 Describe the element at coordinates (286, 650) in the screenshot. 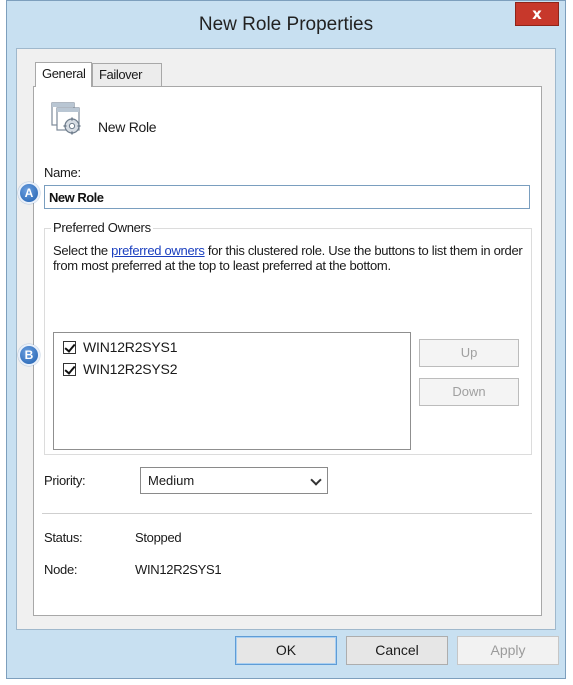

I see `ok-button: OK` at that location.